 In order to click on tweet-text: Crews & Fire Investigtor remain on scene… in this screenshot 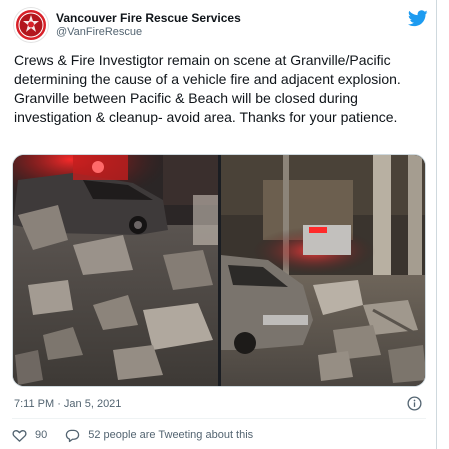, I will do `click(207, 88)`.